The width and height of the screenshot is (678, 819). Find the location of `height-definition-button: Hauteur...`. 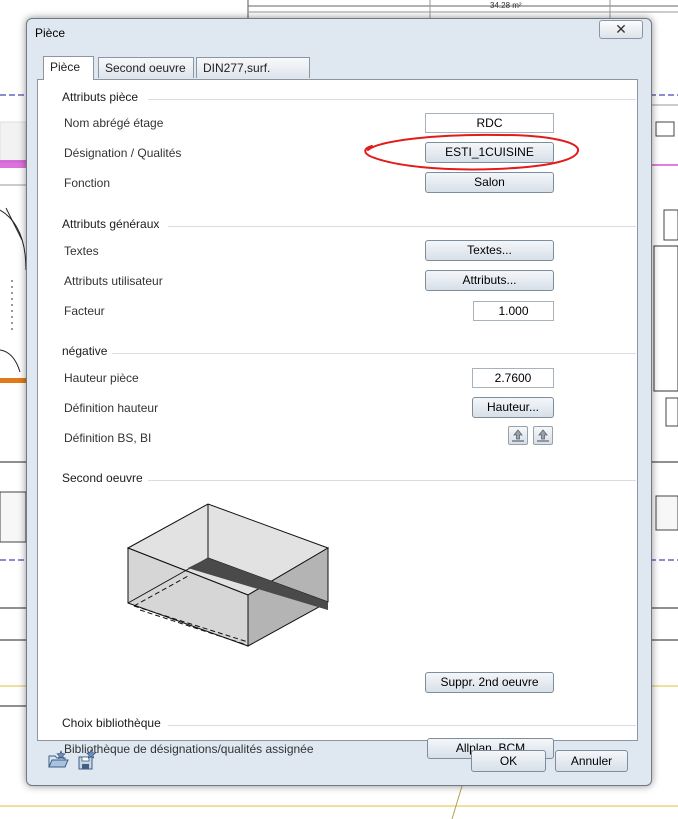

height-definition-button: Hauteur... is located at coordinates (513, 407).